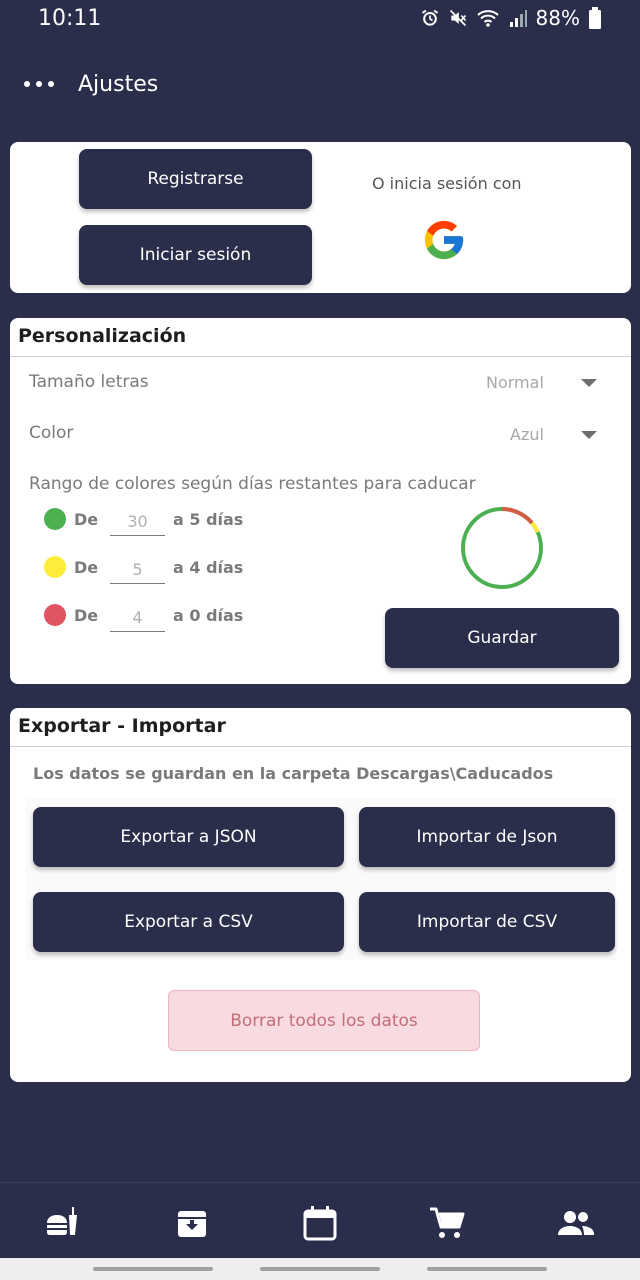  What do you see at coordinates (447, 1223) in the screenshot?
I see `cart-icon` at bounding box center [447, 1223].